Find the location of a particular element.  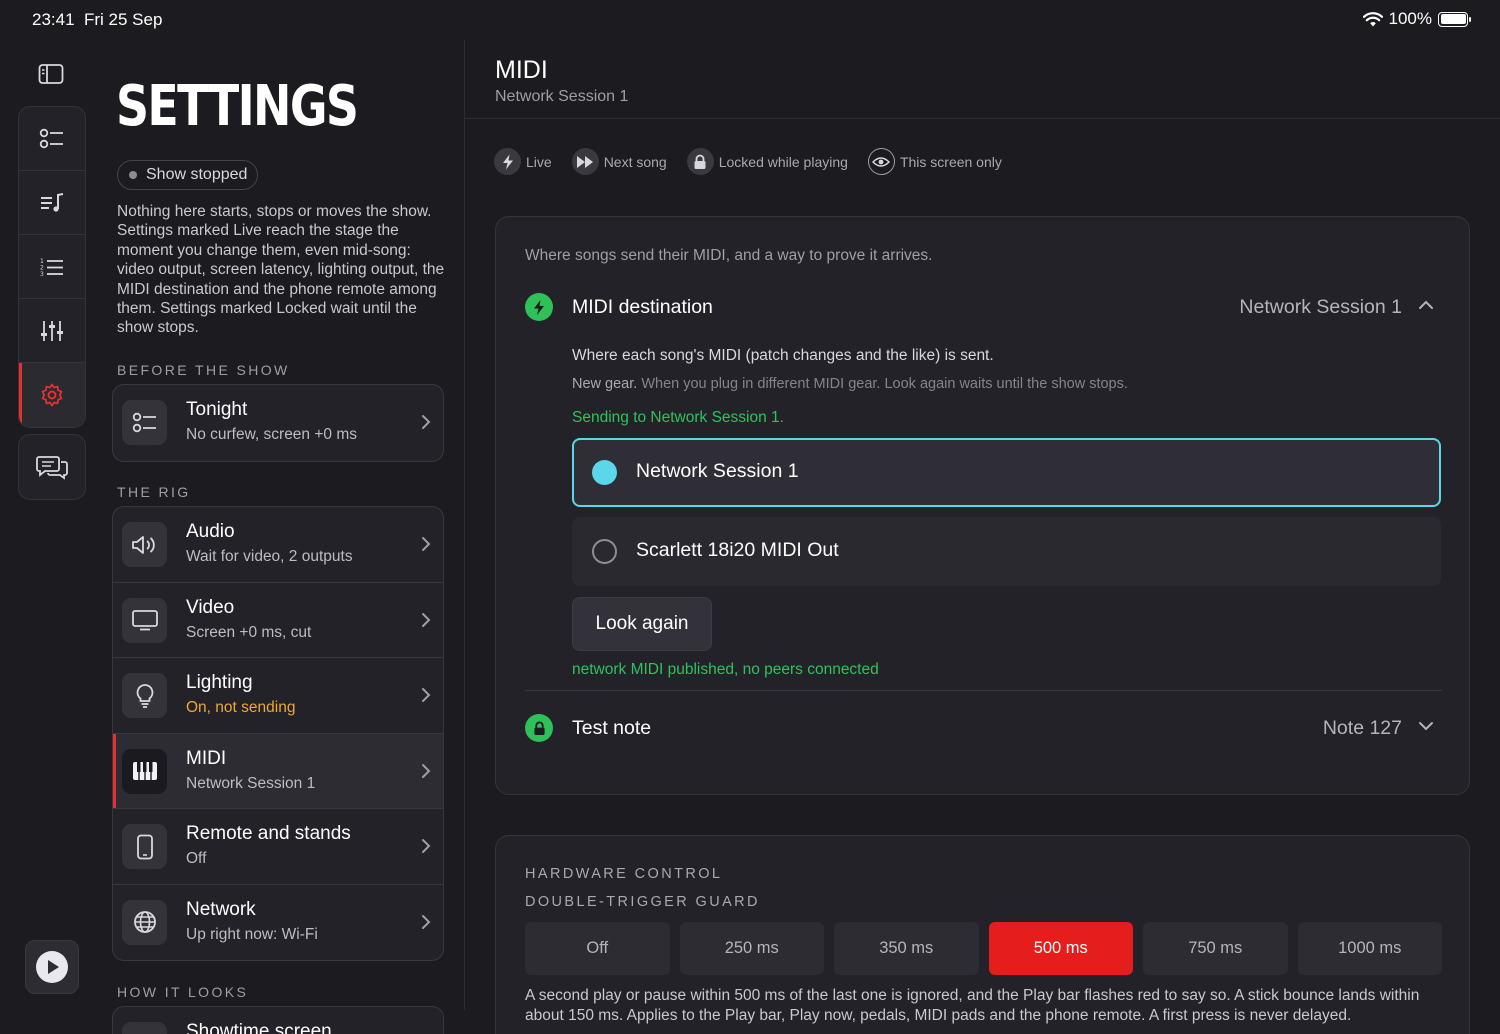

sidebar-item-lighting: Lighting On, not sending is located at coordinates (278, 696).